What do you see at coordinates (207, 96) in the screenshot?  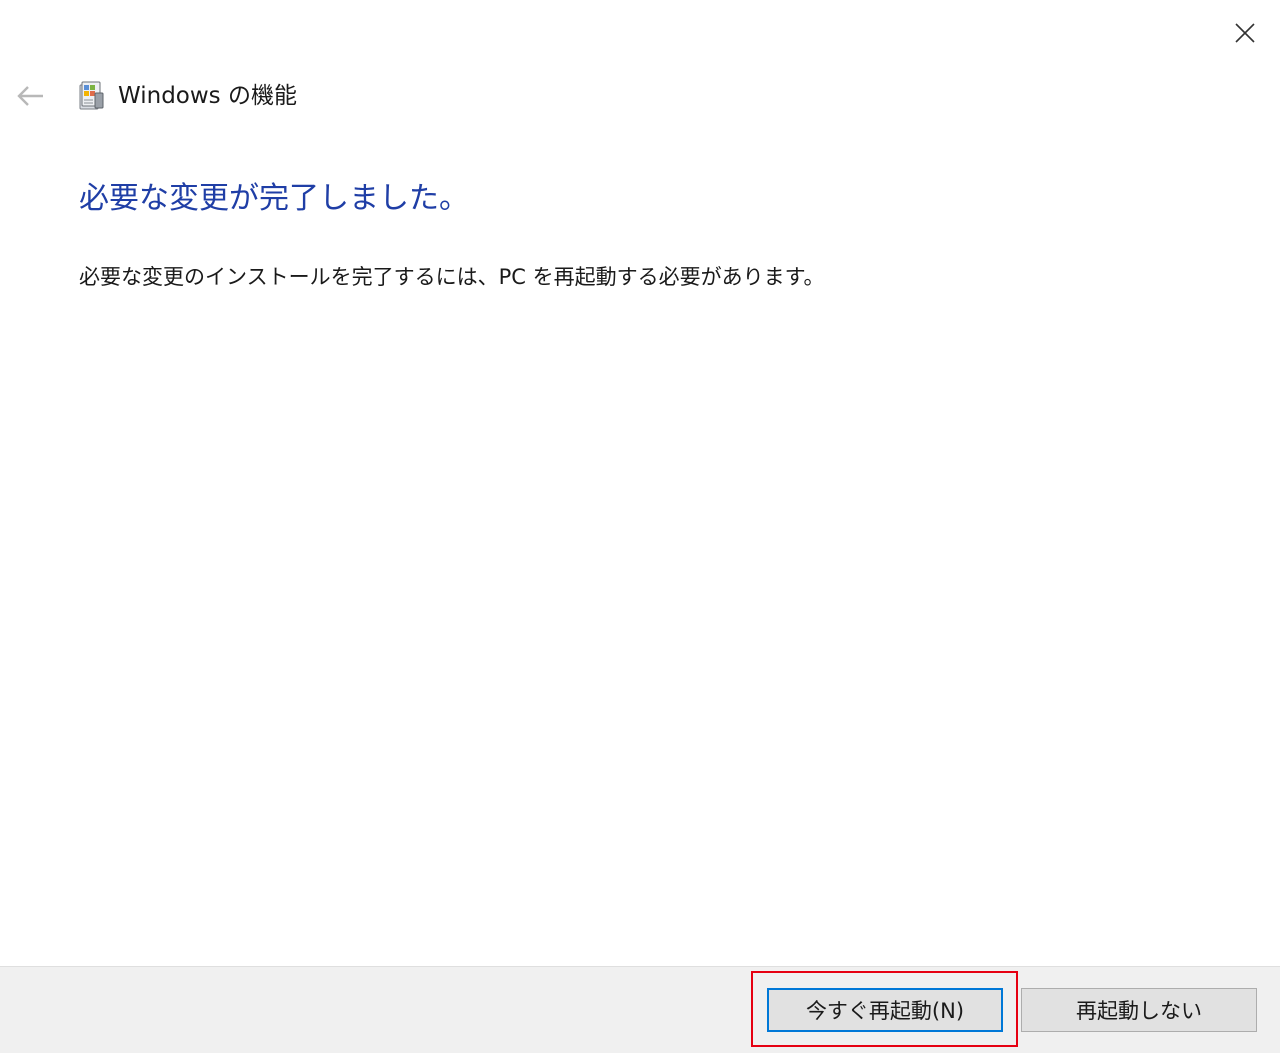 I see `window-title: Windows の機能` at bounding box center [207, 96].